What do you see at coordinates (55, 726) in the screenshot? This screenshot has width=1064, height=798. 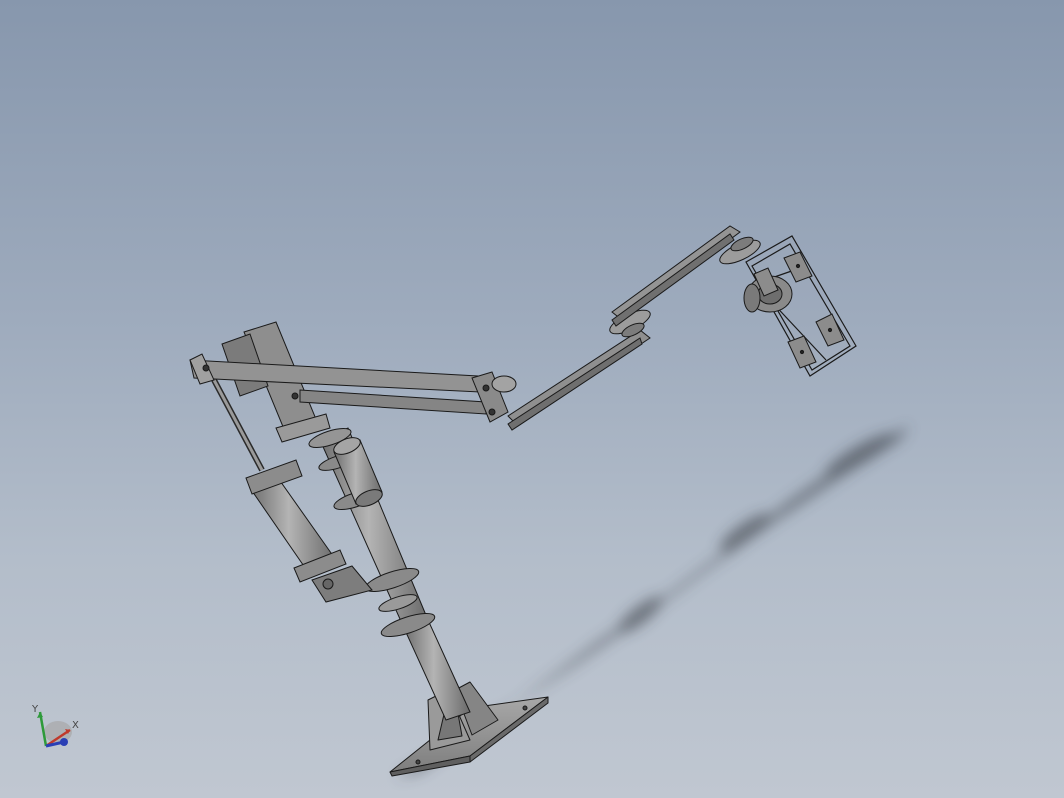 I see `coordinate-triad: X Y` at bounding box center [55, 726].